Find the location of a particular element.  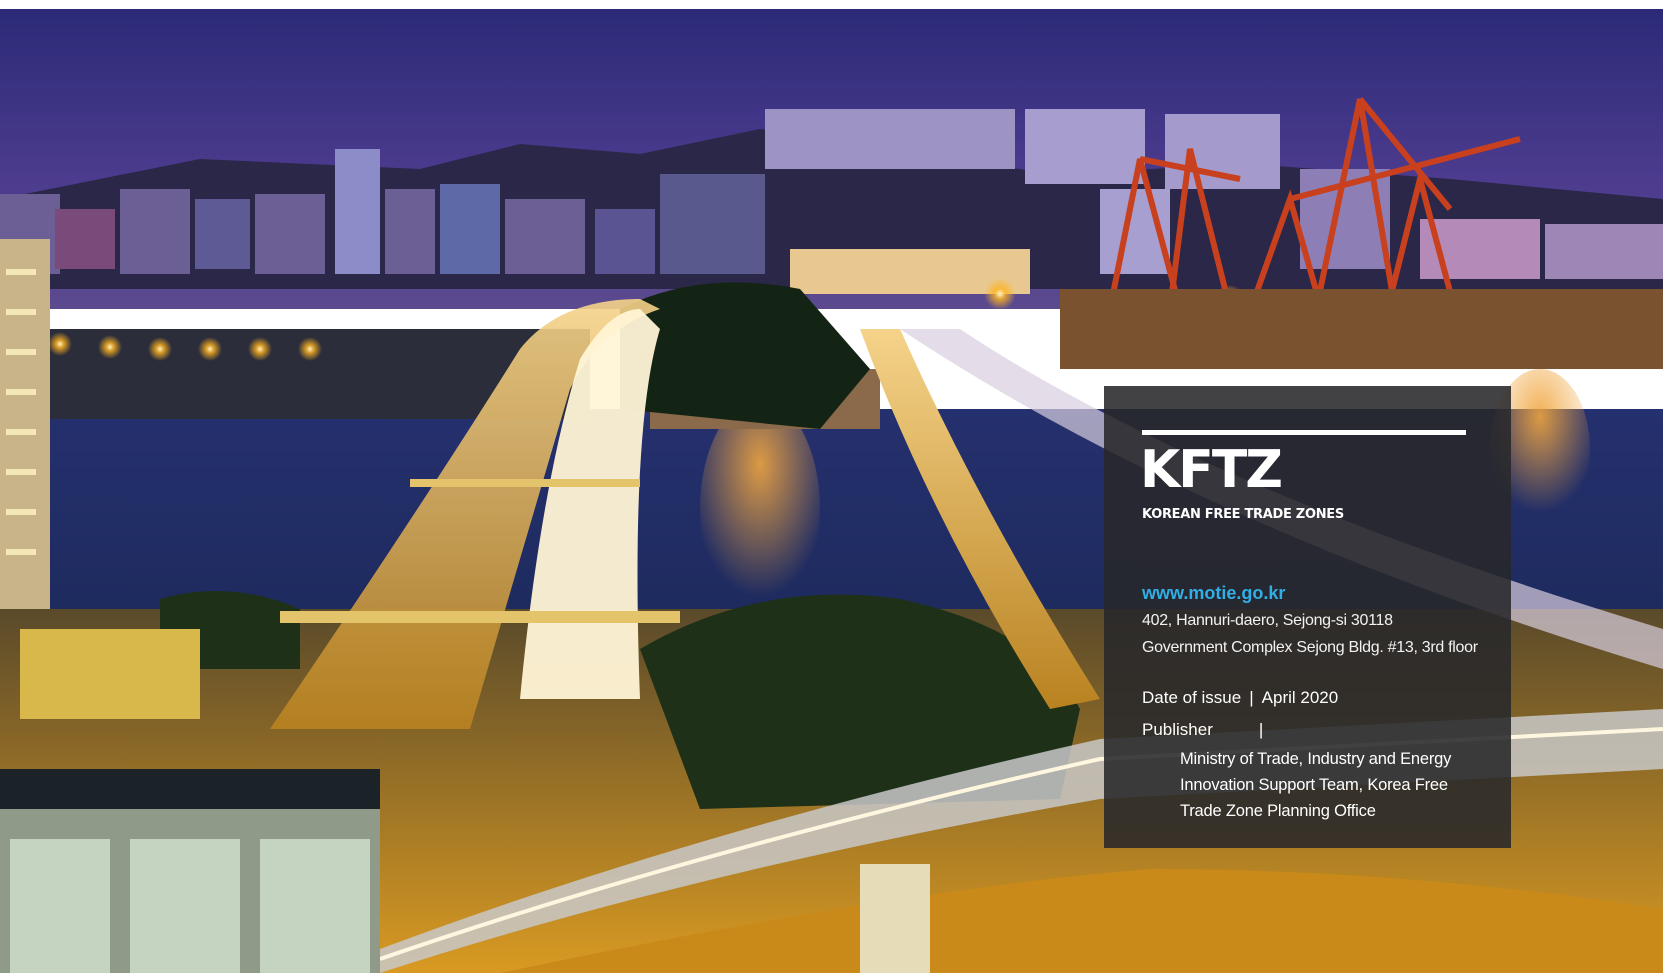

address-line-1: 402, Hannuri-daero, Sejong-si 30118 is located at coordinates (1267, 620).